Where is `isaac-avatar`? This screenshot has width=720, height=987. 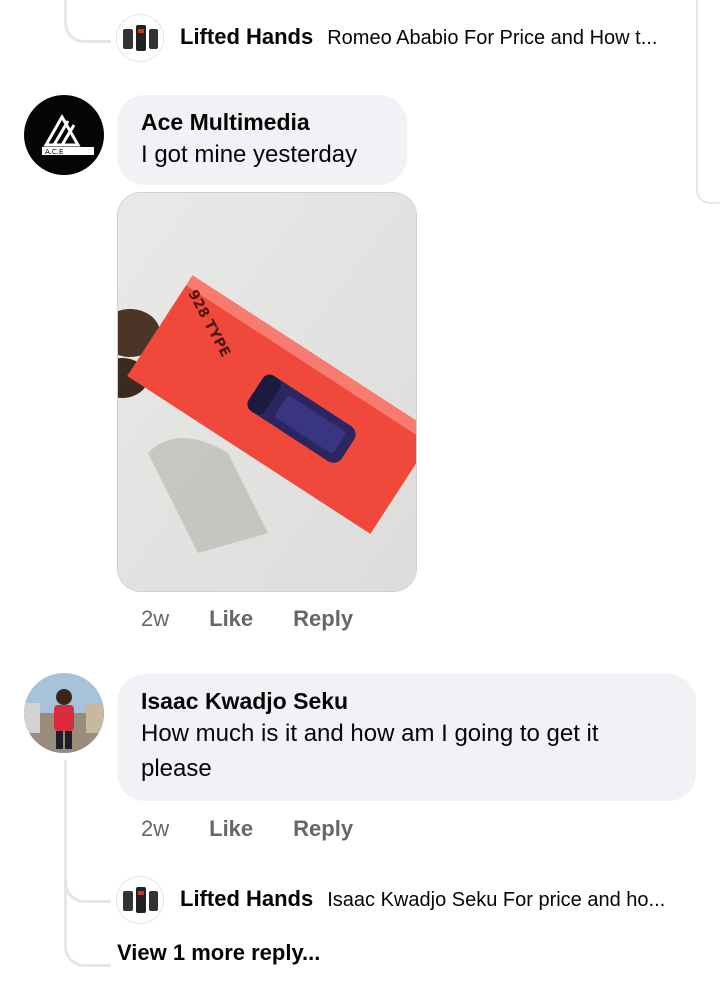 isaac-avatar is located at coordinates (64, 713).